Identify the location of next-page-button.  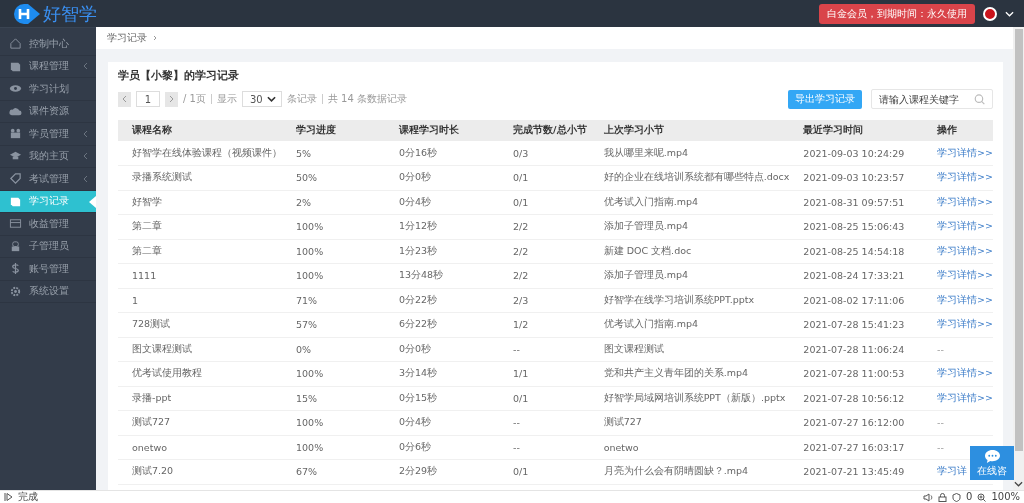
(171, 99).